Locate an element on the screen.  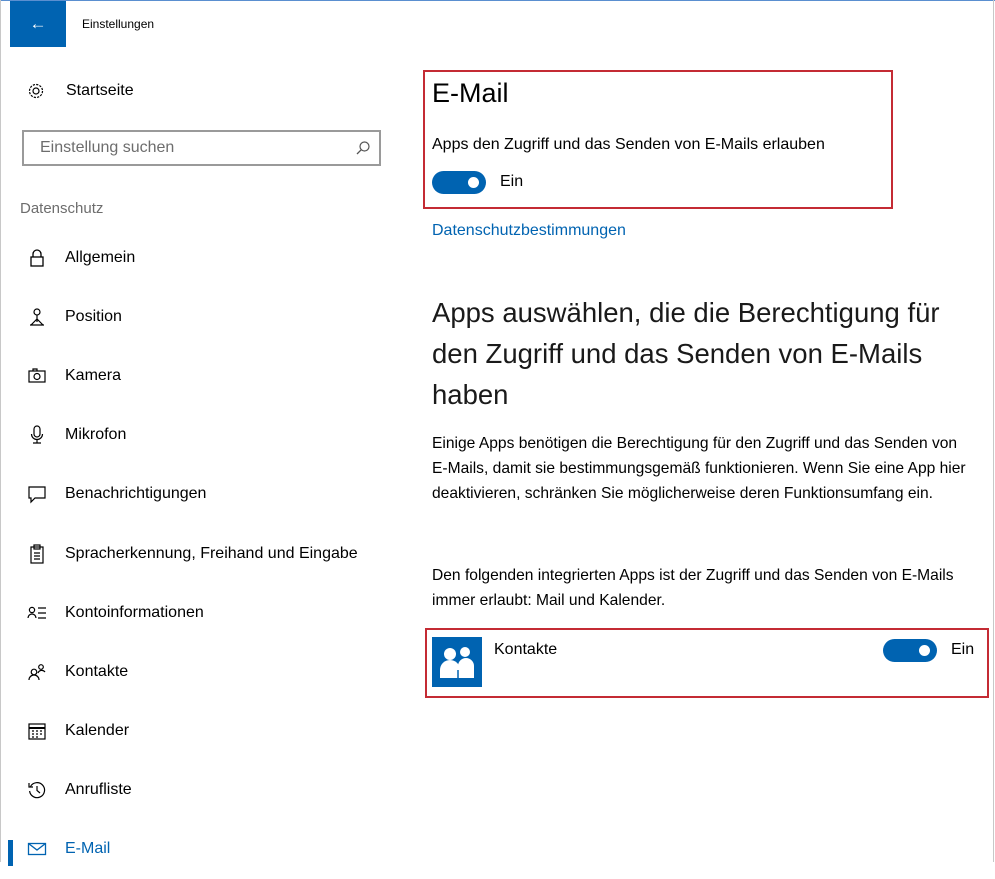
kontakte-toggle is located at coordinates (910, 650).